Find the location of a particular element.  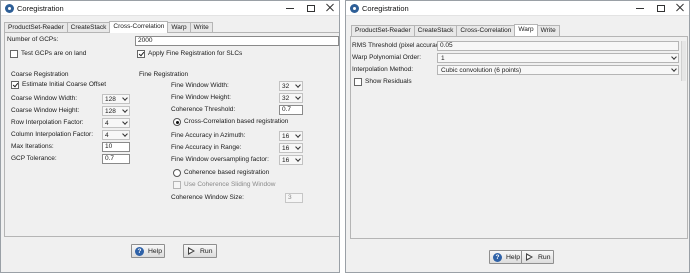

sliding-window-label: Use Coherence Sliding Window is located at coordinates (230, 184).